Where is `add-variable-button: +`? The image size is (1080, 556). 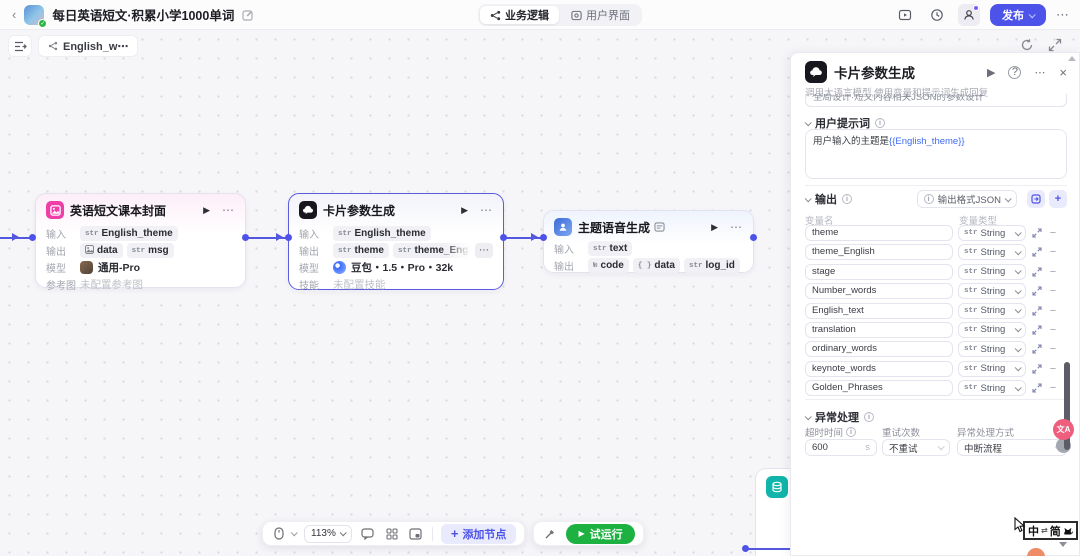 add-variable-button: + is located at coordinates (1058, 199).